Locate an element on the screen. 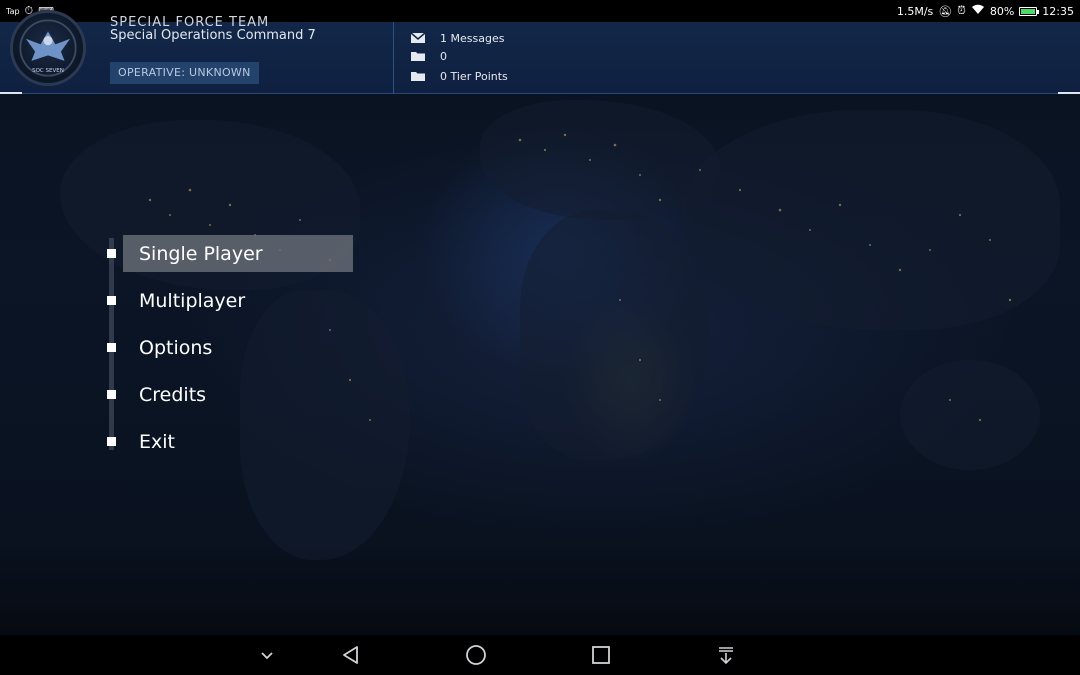 The height and width of the screenshot is (675, 1080). mute-icon: 🔕︎ is located at coordinates (945, 11).